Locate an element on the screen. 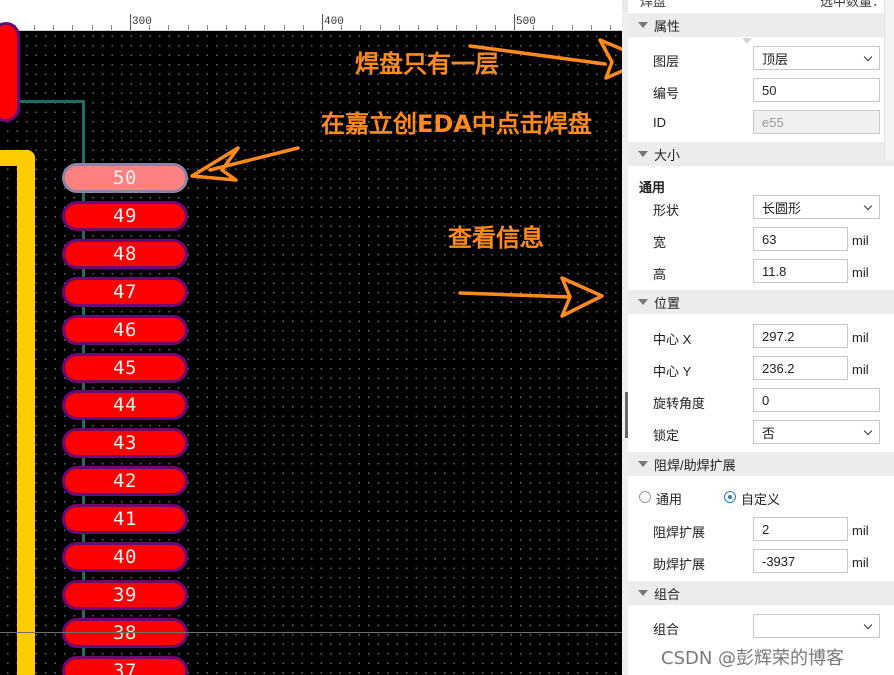  pad-label: 45 is located at coordinates (125, 368).